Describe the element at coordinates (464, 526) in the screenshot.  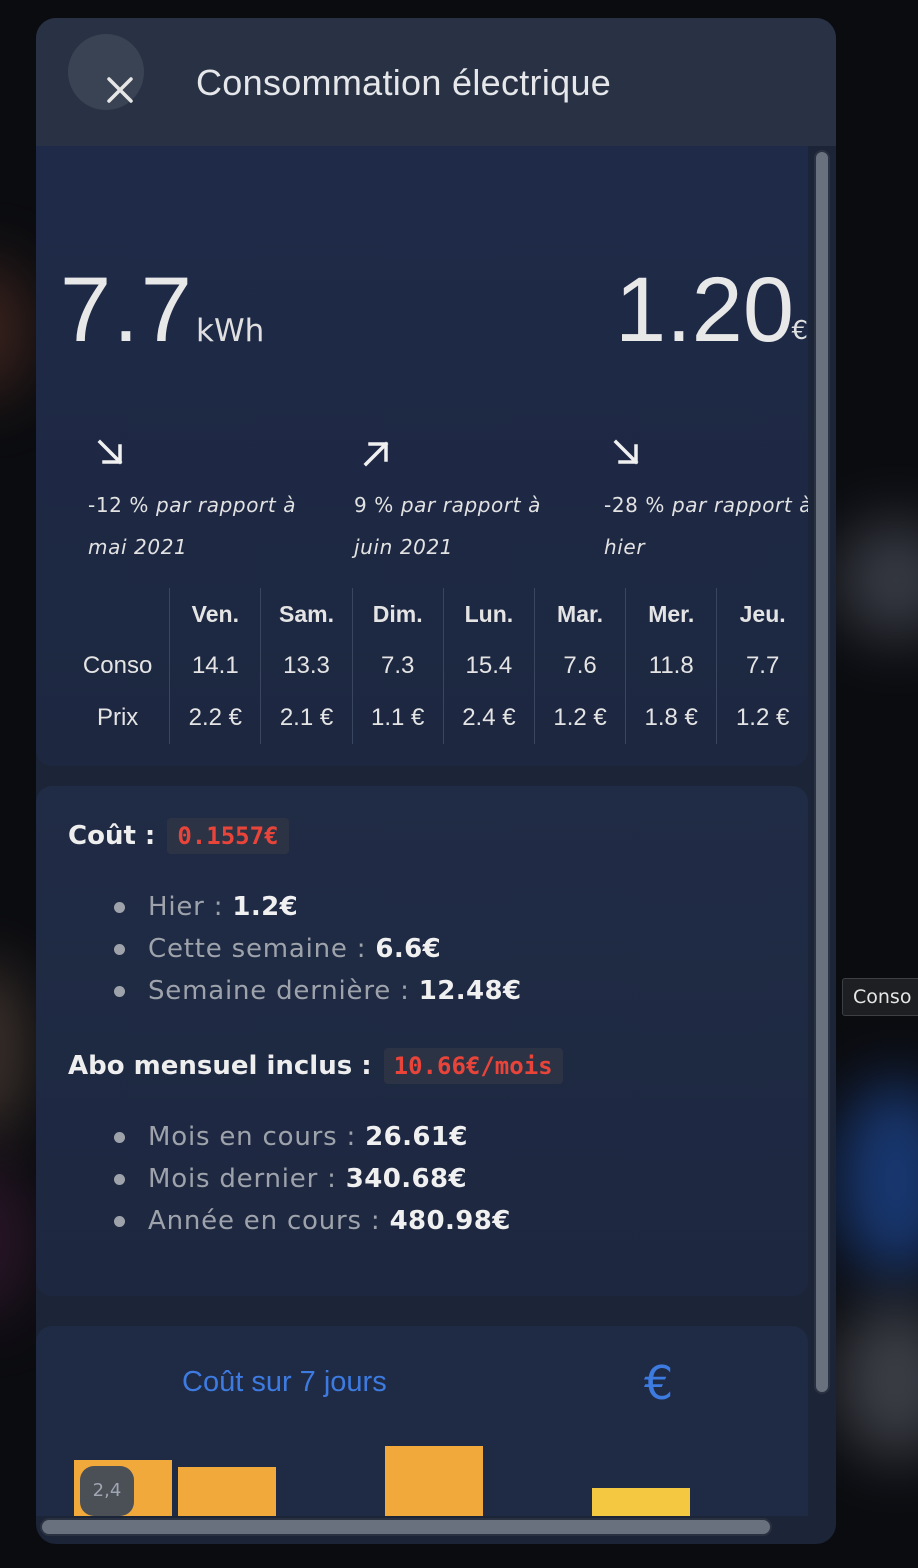
I see `trend-text: 9 % par rapport à juin 2021` at that location.